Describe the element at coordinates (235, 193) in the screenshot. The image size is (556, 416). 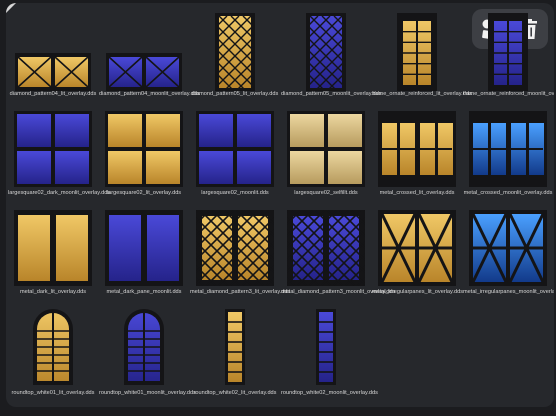
I see `file-name-label: largesquare02_moonlit.dds` at that location.